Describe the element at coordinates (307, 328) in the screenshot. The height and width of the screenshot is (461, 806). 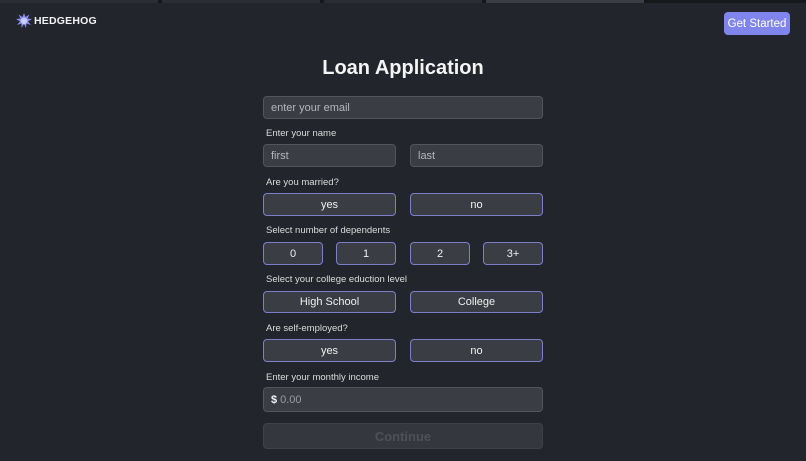
I see `self-employed-label: Are self-employed?` at that location.